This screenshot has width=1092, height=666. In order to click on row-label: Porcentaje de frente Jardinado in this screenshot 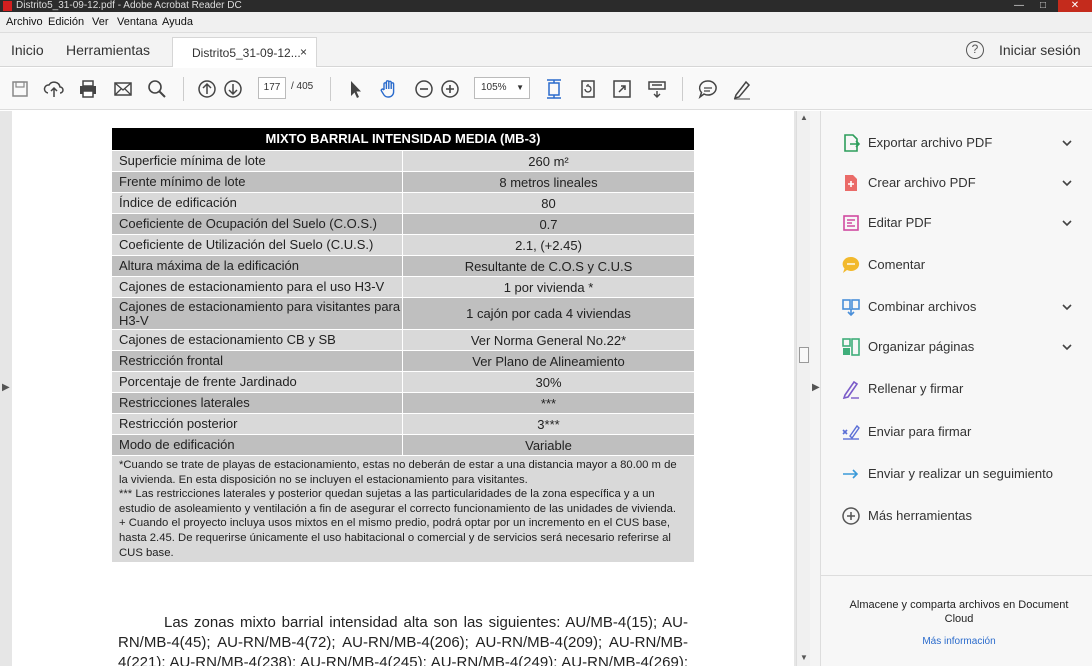, I will do `click(257, 382)`.